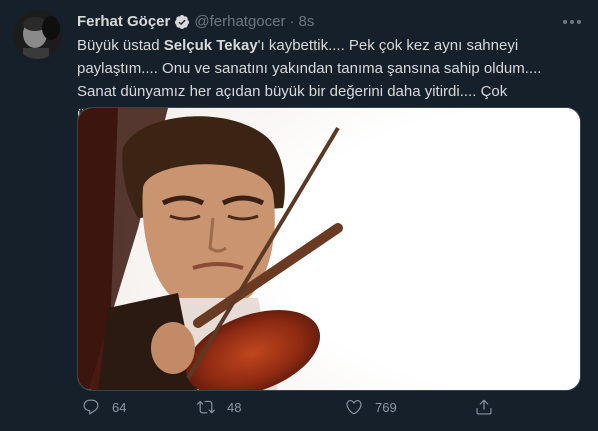 The height and width of the screenshot is (431, 598). What do you see at coordinates (572, 22) in the screenshot?
I see `more-options-icon` at bounding box center [572, 22].